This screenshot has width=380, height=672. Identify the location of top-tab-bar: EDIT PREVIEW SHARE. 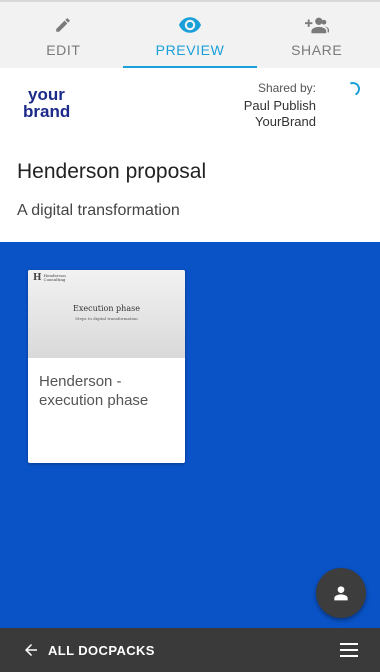
(190, 34).